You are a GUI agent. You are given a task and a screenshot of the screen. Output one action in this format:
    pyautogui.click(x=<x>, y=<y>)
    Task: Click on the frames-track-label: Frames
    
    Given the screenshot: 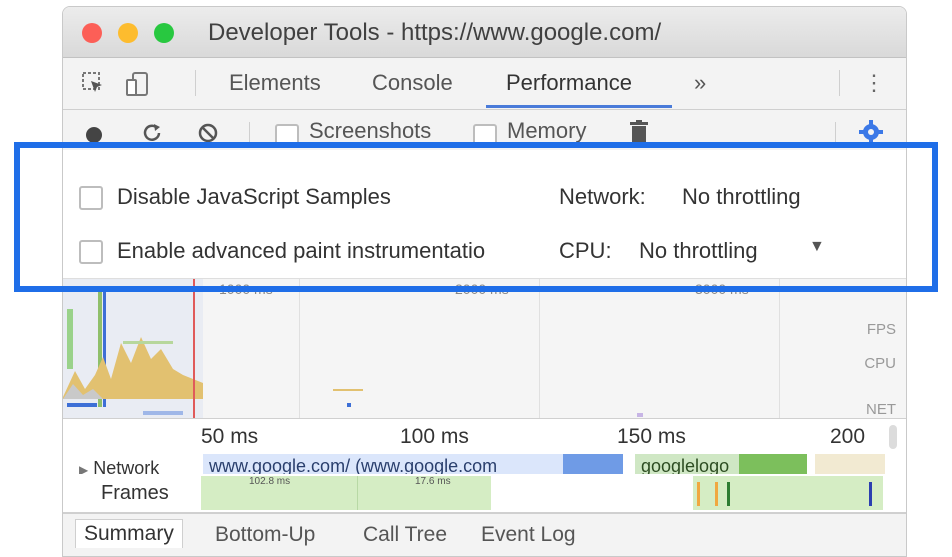 What is the action you would take?
    pyautogui.click(x=135, y=493)
    